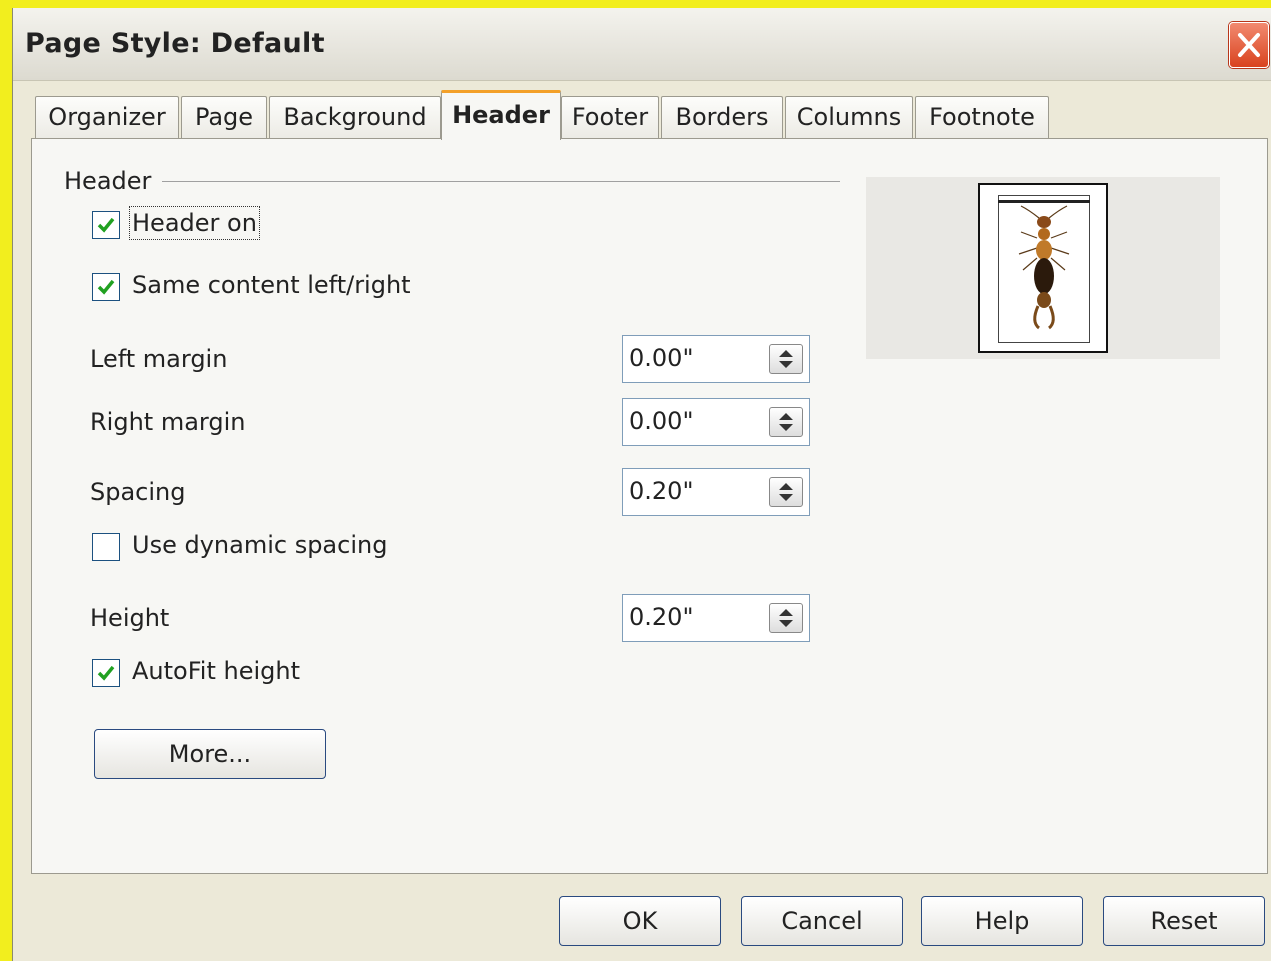 This screenshot has height=961, width=1271. Describe the element at coordinates (194, 223) in the screenshot. I see `header-on-label: Header on` at that location.